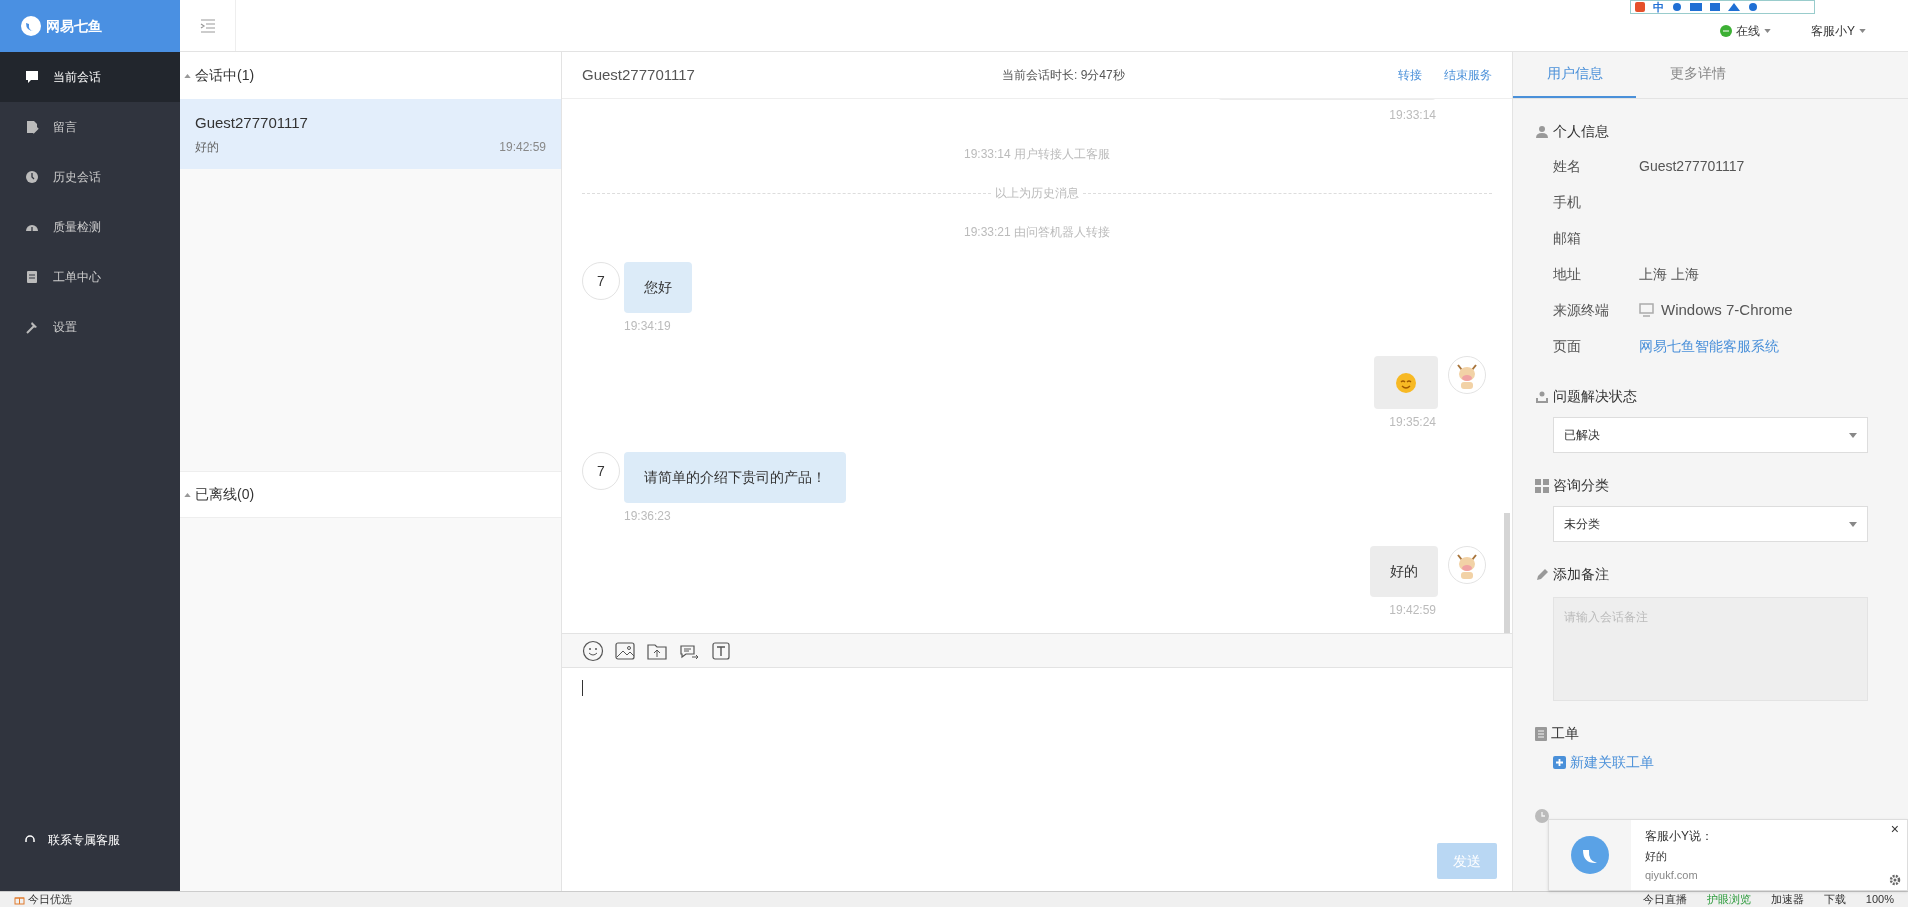 Image resolution: width=1908 pixels, height=907 pixels. Describe the element at coordinates (522, 148) in the screenshot. I see `session-time: 19:42:59` at that location.